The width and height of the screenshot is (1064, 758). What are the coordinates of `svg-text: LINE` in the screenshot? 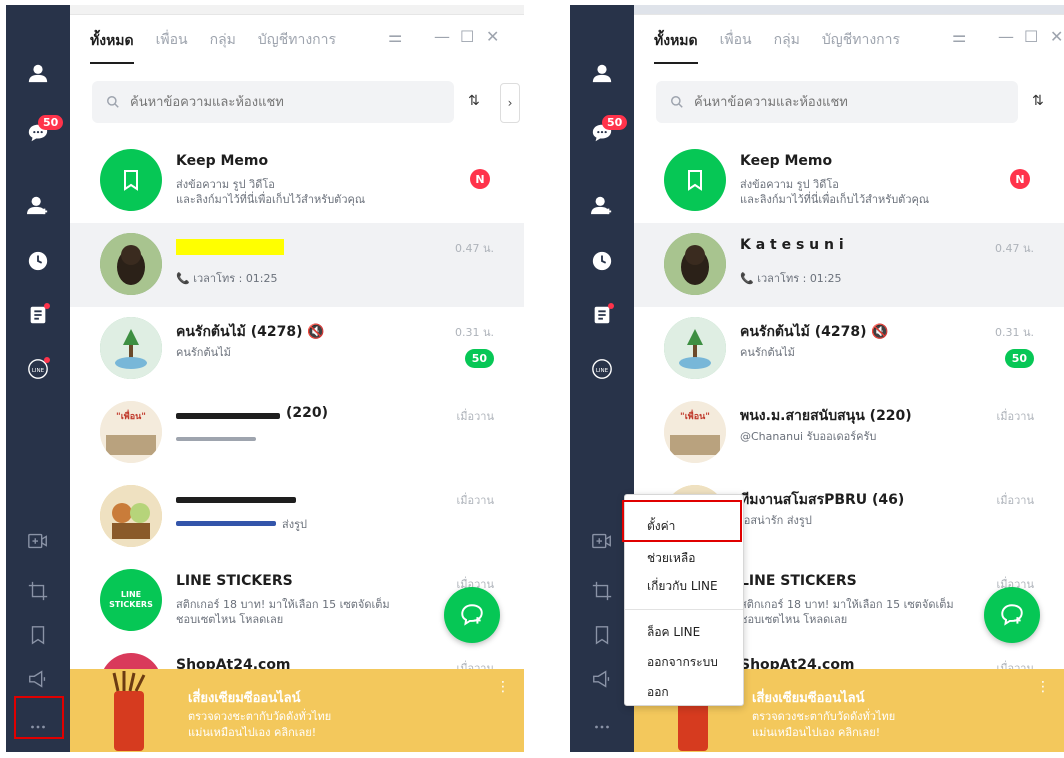 It's located at (38, 371).